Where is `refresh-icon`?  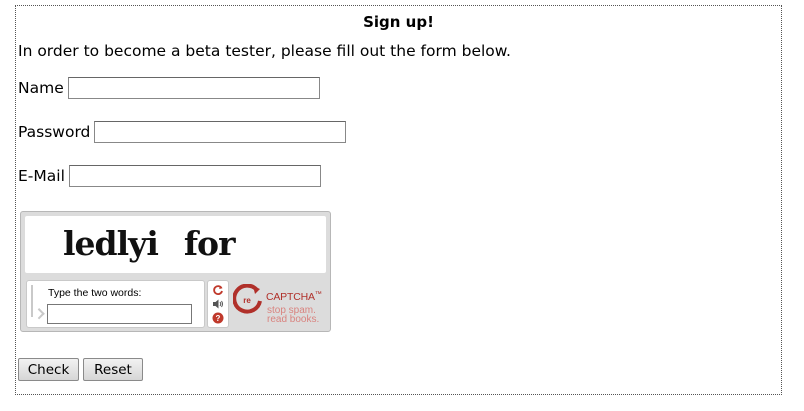 refresh-icon is located at coordinates (218, 290).